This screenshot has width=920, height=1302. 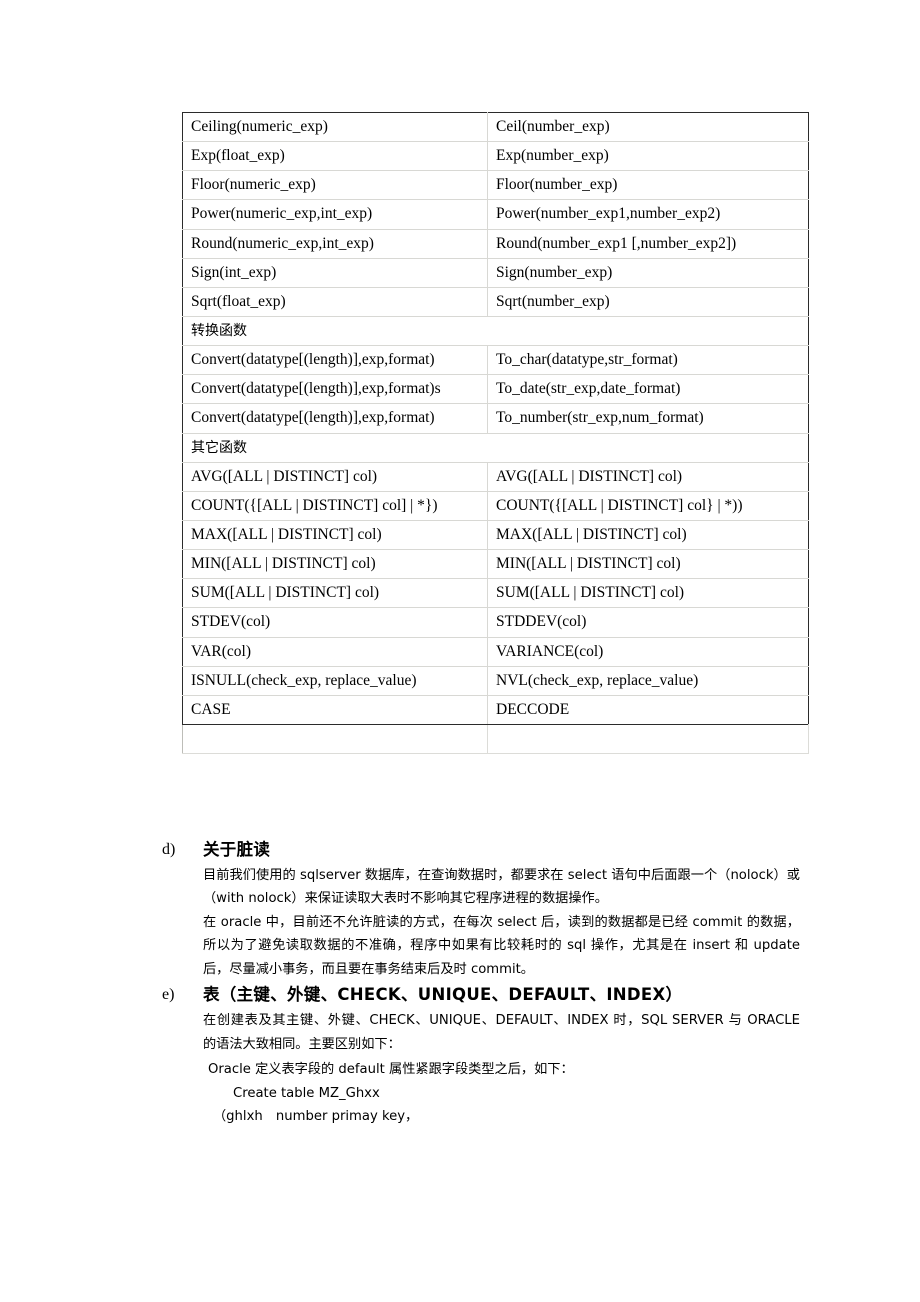 What do you see at coordinates (335, 680) in the screenshot?
I see `table-cell-sqlserver: ISNULL(check_exp, replace_value)` at bounding box center [335, 680].